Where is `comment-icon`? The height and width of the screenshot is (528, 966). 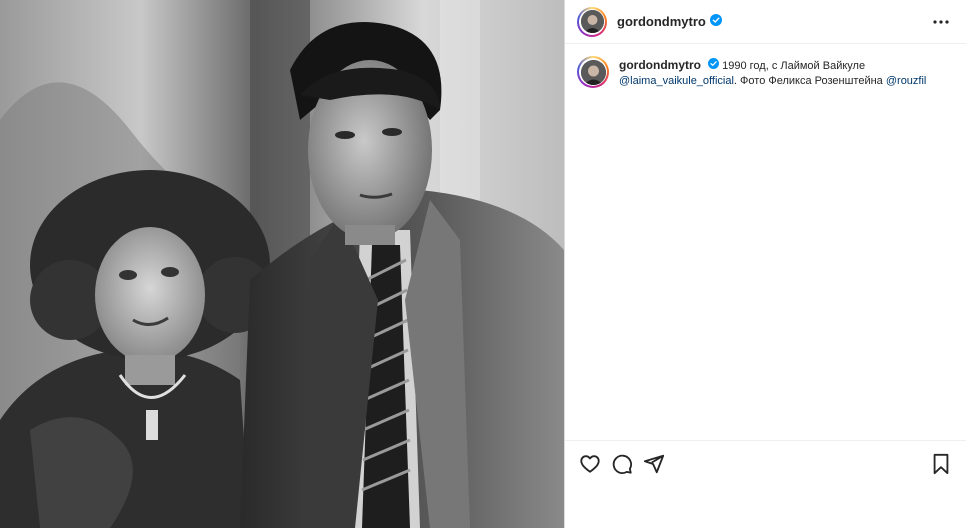 comment-icon is located at coordinates (622, 464).